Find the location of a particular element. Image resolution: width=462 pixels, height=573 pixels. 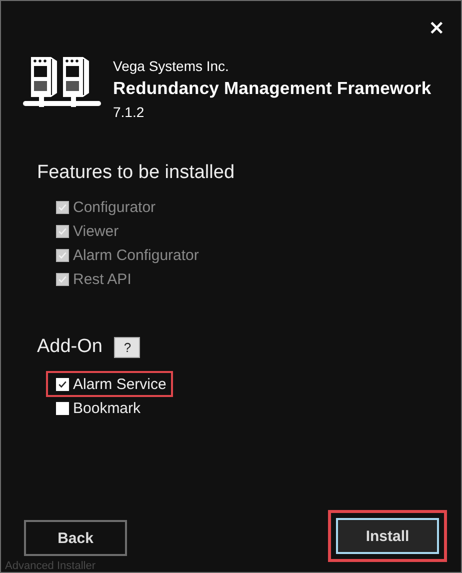

install-button: Install is located at coordinates (387, 536).